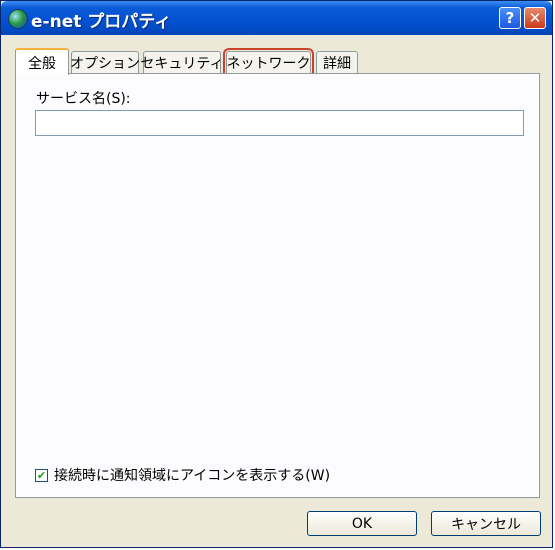 The height and width of the screenshot is (550, 555). Describe the element at coordinates (276, 18) in the screenshot. I see `title-bar: e-net プロパティ ? ✕` at that location.